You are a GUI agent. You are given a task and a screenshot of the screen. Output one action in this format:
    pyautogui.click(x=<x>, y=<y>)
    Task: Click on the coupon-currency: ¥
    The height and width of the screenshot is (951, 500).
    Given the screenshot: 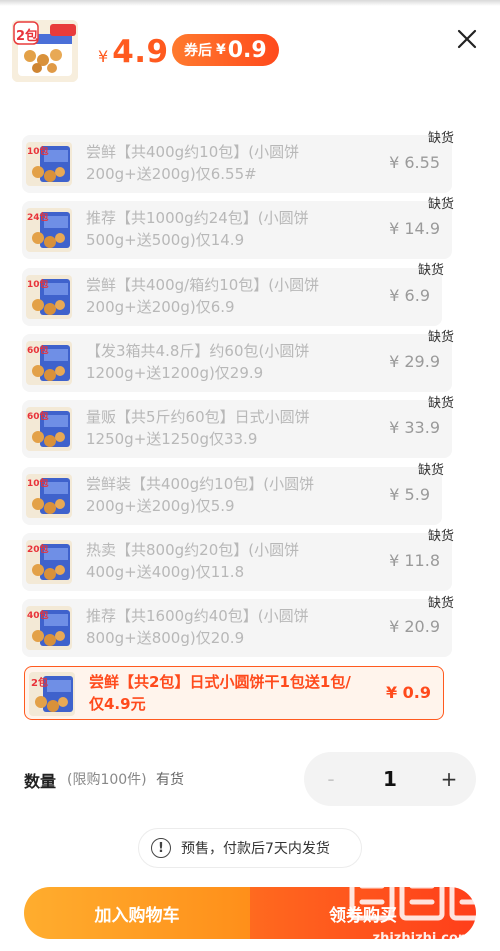 What is the action you would take?
    pyautogui.click(x=221, y=50)
    